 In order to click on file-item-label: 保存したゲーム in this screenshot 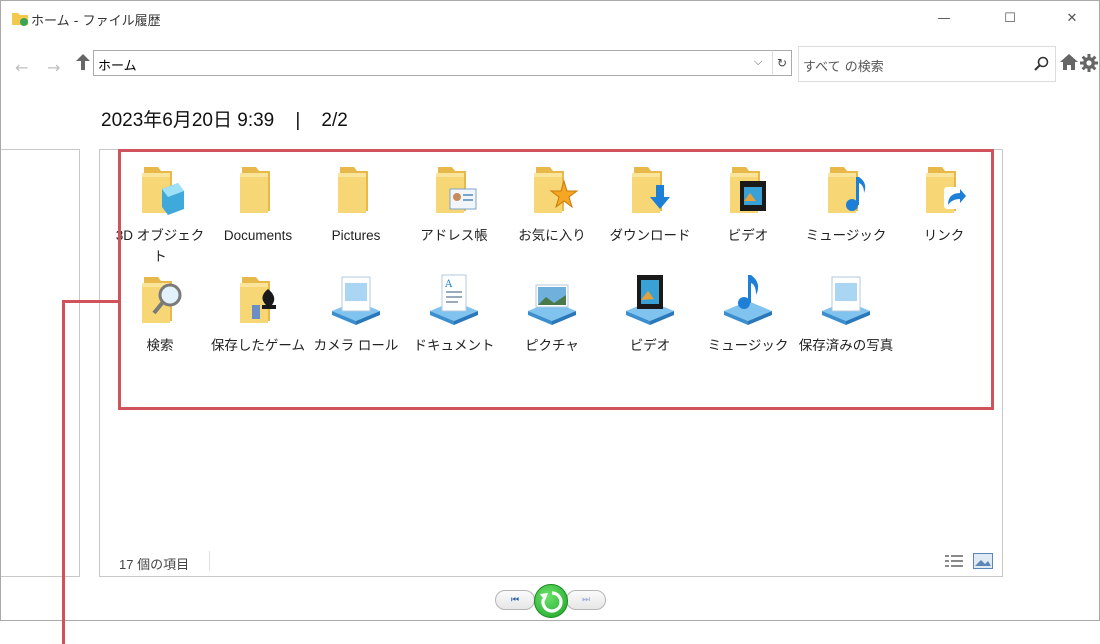, I will do `click(258, 345)`.